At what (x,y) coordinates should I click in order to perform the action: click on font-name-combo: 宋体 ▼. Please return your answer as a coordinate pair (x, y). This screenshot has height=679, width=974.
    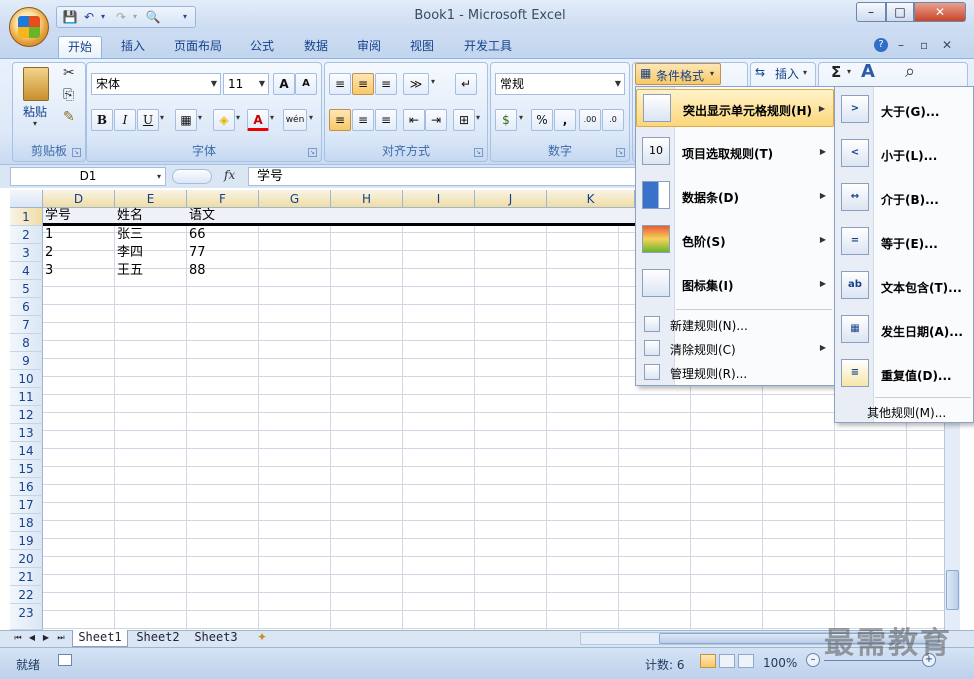
    Looking at the image, I should click on (156, 84).